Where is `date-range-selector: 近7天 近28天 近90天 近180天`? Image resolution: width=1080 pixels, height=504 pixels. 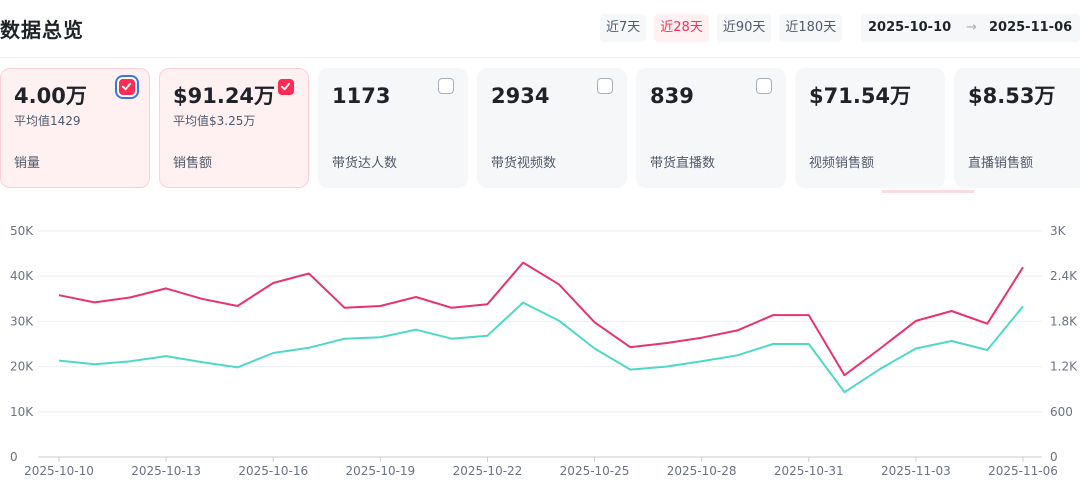 date-range-selector: 近7天 近28天 近90天 近180天 is located at coordinates (721, 28).